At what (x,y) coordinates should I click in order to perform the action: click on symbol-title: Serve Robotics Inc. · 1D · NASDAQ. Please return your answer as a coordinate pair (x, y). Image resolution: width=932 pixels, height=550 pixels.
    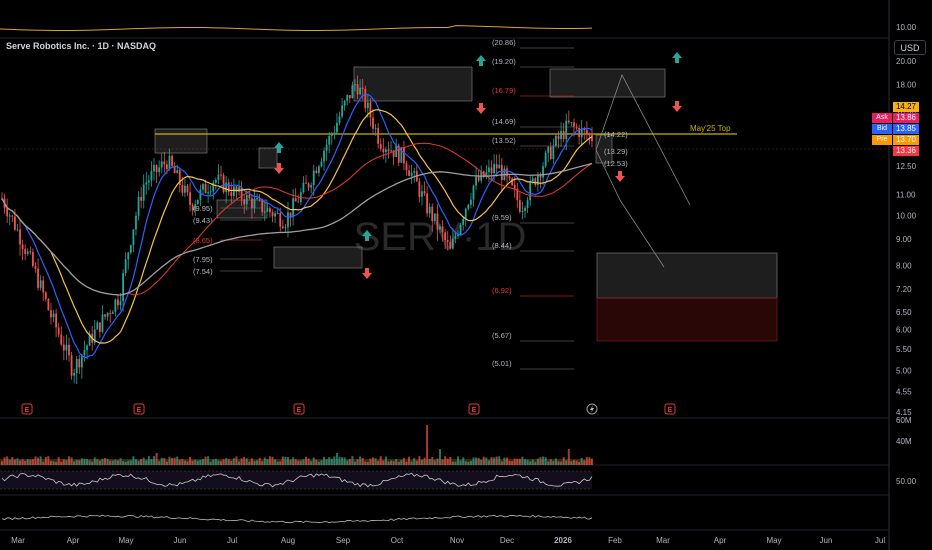
    Looking at the image, I should click on (81, 46).